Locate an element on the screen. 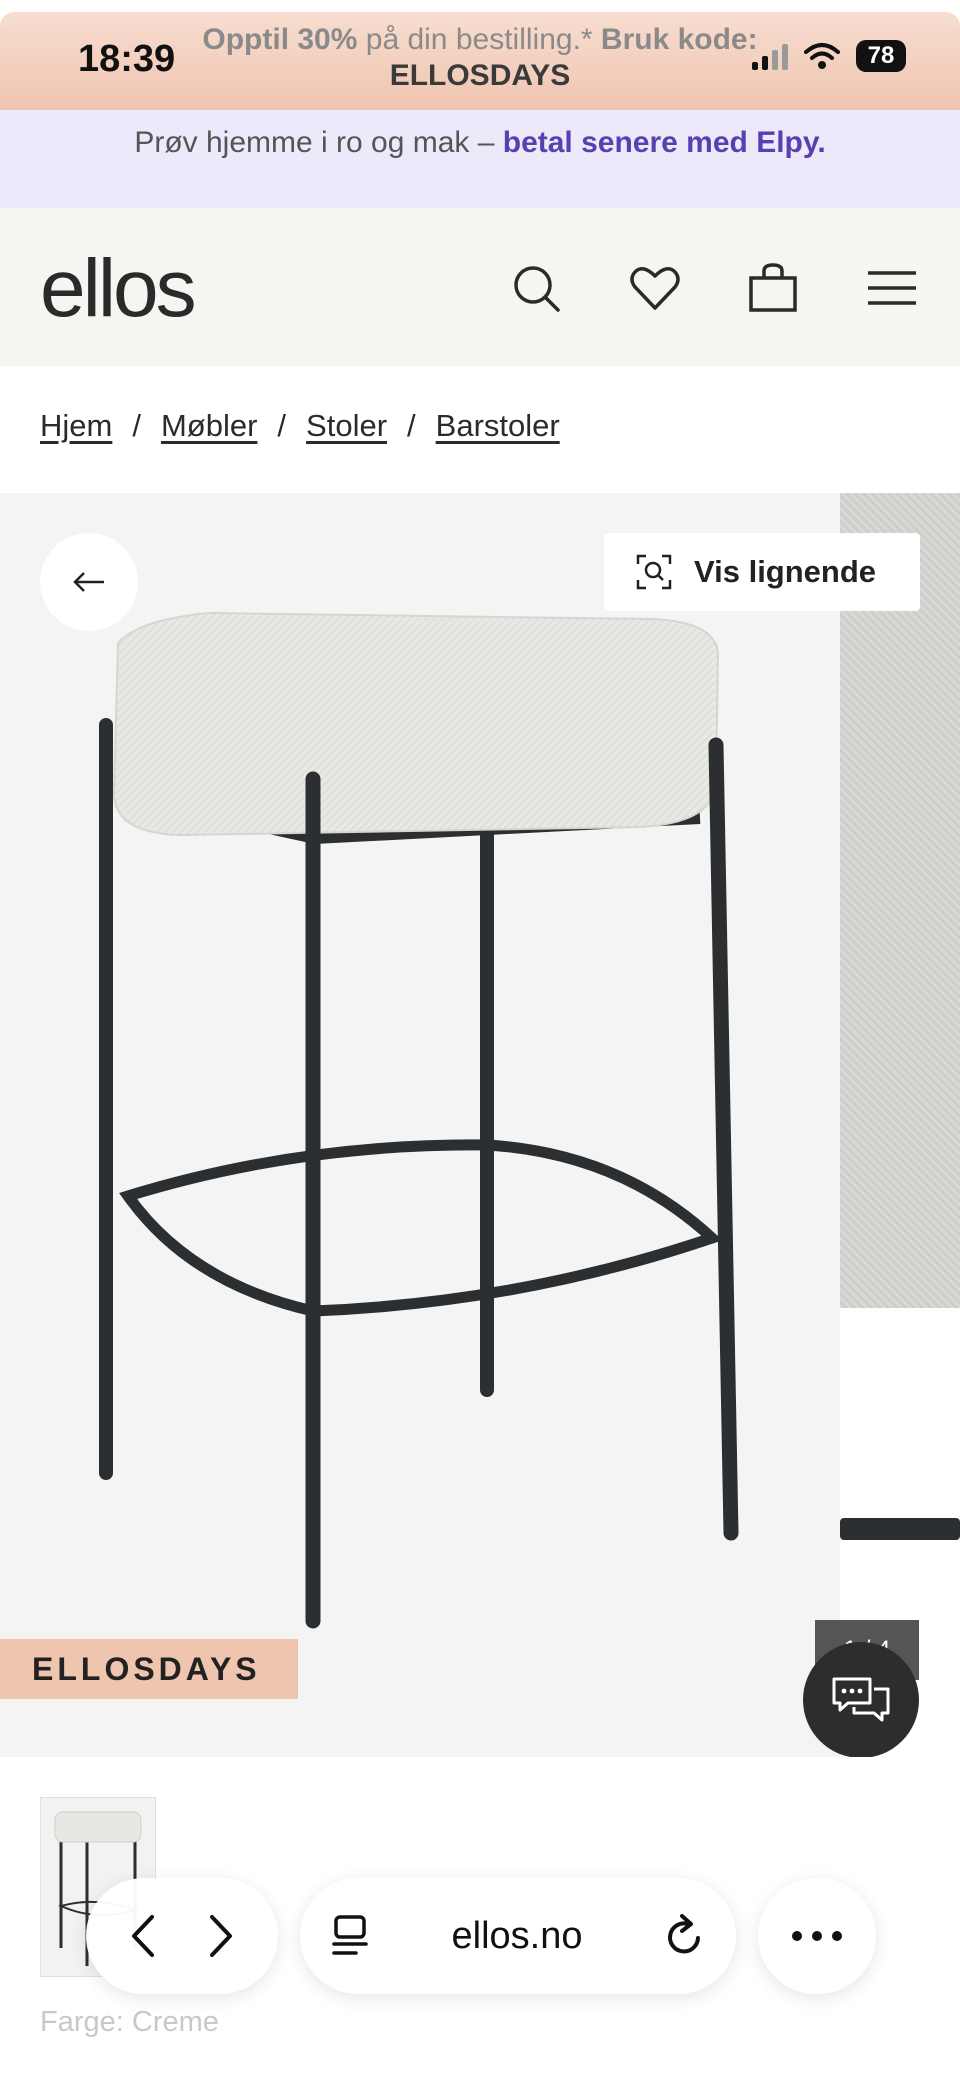  next-image-preview is located at coordinates (900, 1125).